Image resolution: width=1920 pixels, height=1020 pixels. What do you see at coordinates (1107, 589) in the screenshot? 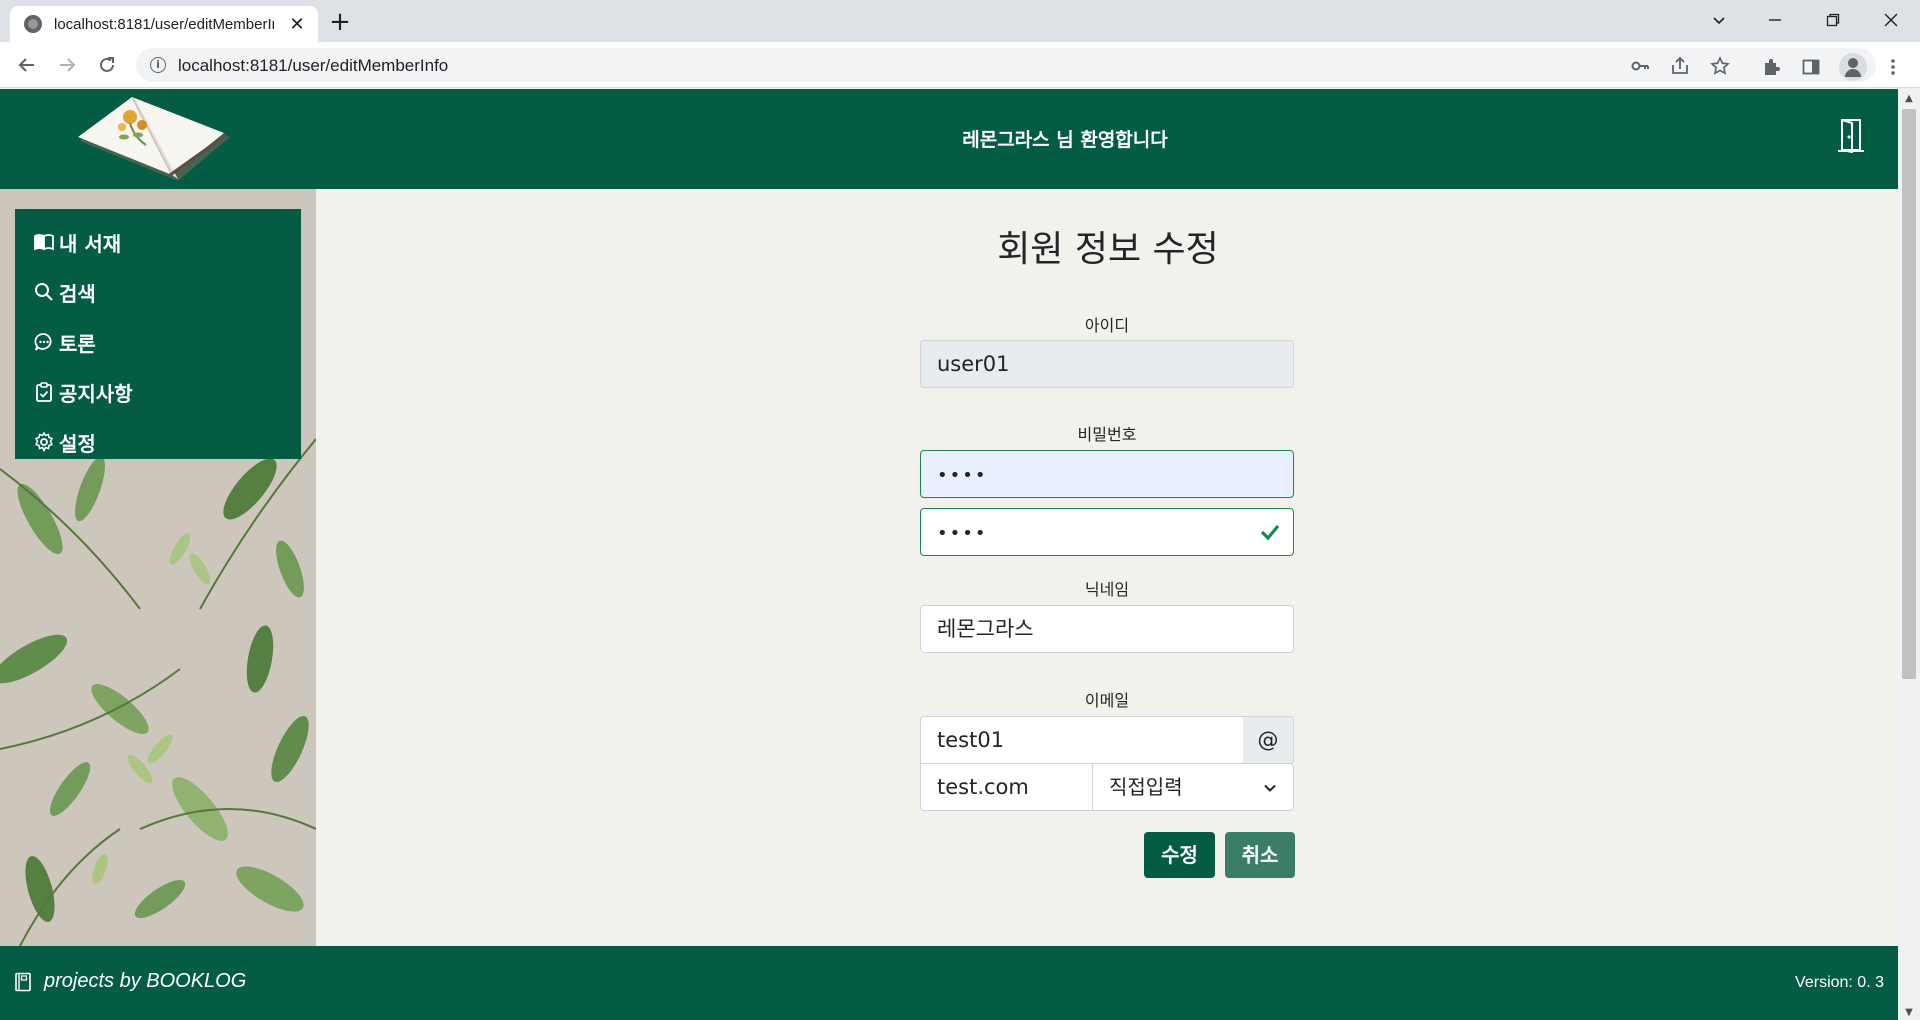
I see `nickname-label: 닉네임` at bounding box center [1107, 589].